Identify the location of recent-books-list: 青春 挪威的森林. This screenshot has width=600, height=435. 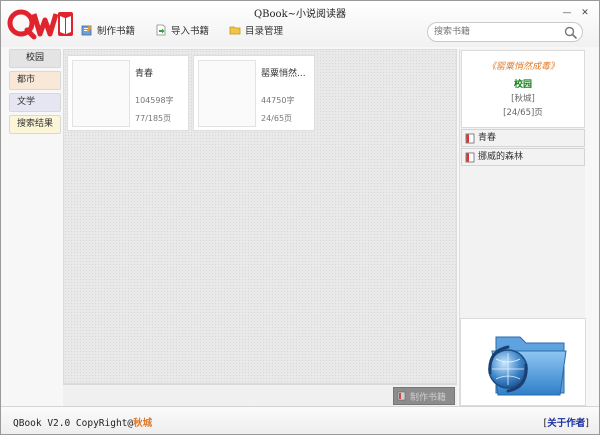
(523, 147).